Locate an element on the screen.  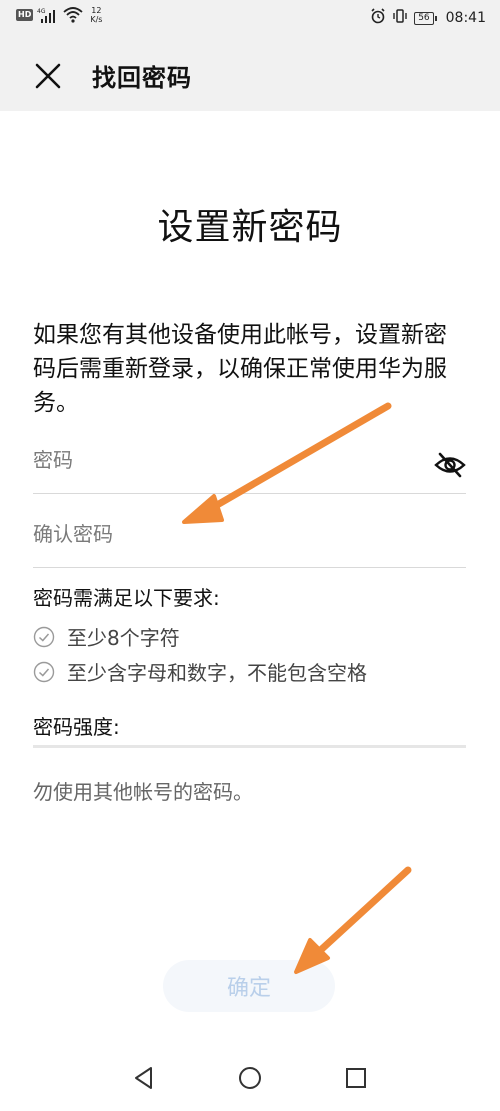
requirement-text: 至少8个字符 is located at coordinates (123, 638).